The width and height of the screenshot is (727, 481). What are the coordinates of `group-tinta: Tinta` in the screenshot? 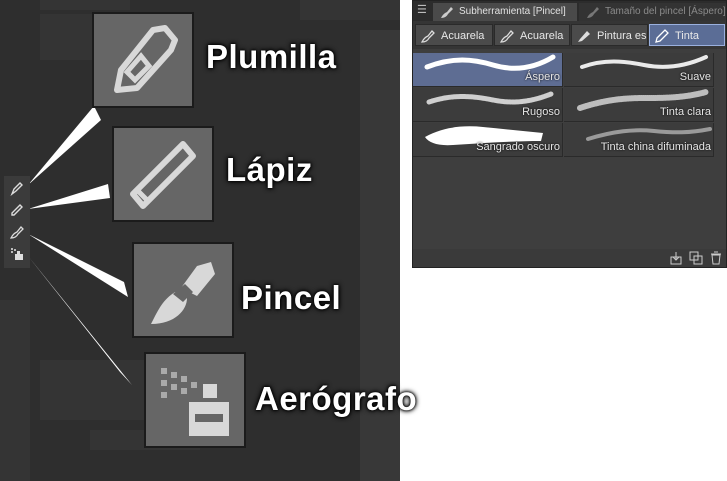 It's located at (687, 35).